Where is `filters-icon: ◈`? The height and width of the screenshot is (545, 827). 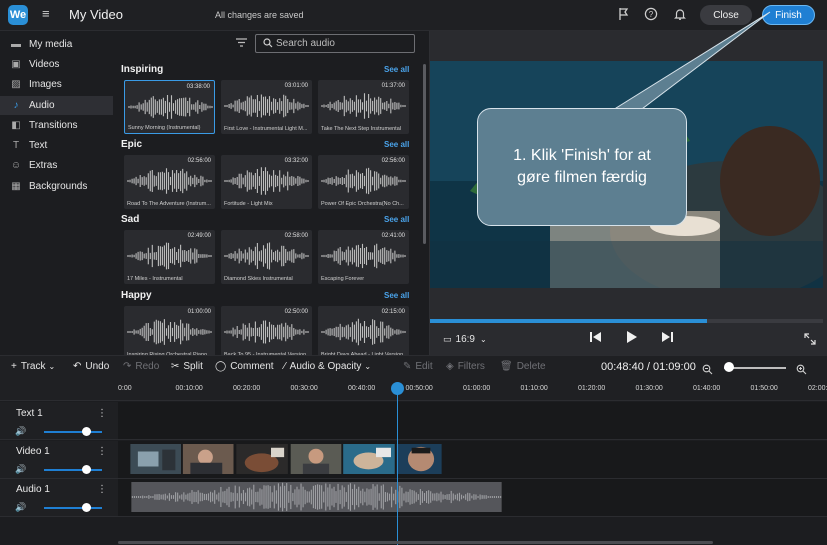
filters-icon: ◈ is located at coordinates (450, 366).